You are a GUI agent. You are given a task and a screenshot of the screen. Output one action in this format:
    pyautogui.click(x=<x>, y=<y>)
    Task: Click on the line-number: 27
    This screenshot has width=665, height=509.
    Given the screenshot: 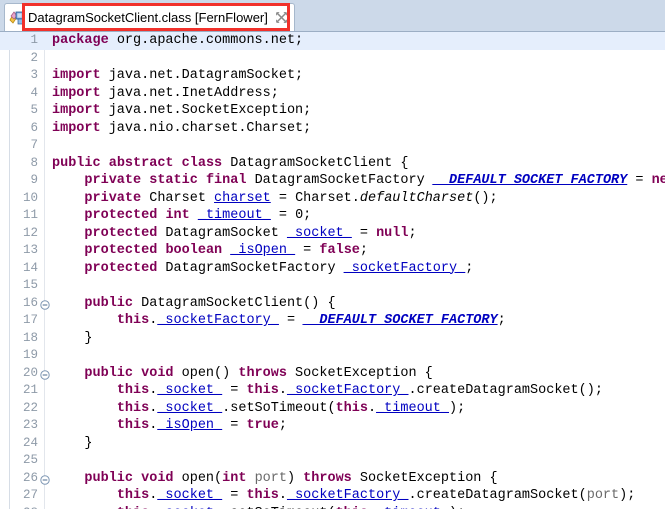 What is the action you would take?
    pyautogui.click(x=30, y=495)
    